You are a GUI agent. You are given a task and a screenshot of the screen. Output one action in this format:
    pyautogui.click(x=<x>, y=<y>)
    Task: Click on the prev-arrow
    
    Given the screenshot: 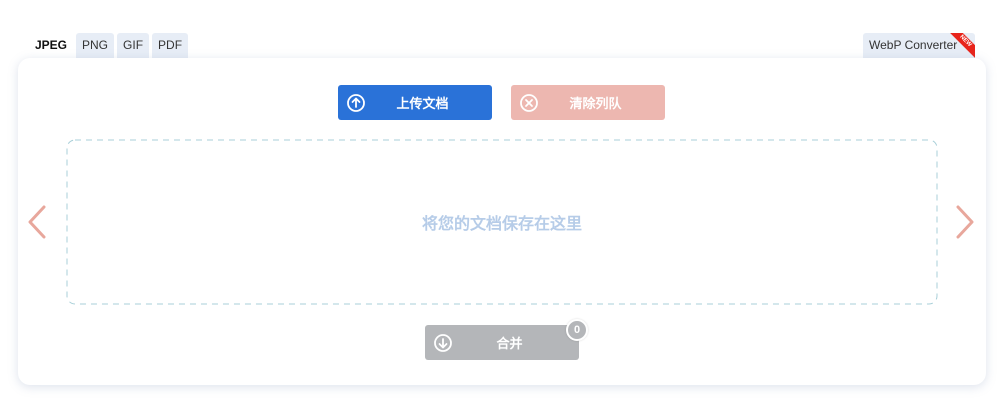 What is the action you would take?
    pyautogui.click(x=37, y=222)
    